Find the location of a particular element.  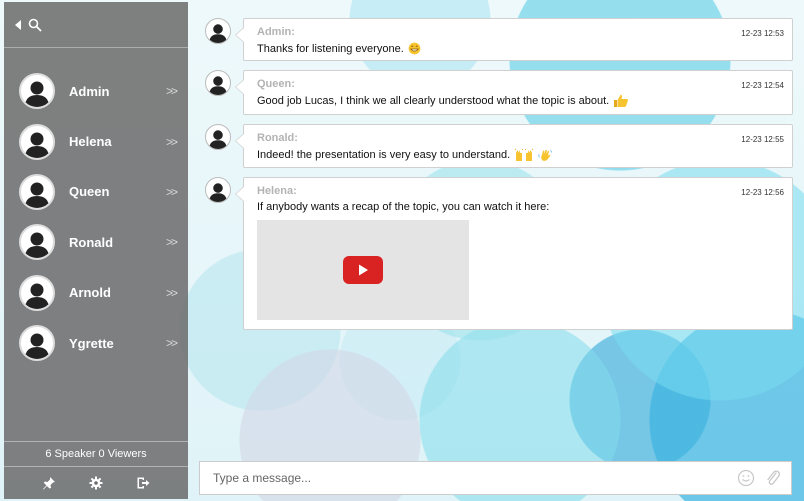

sidebar-header is located at coordinates (96, 25).